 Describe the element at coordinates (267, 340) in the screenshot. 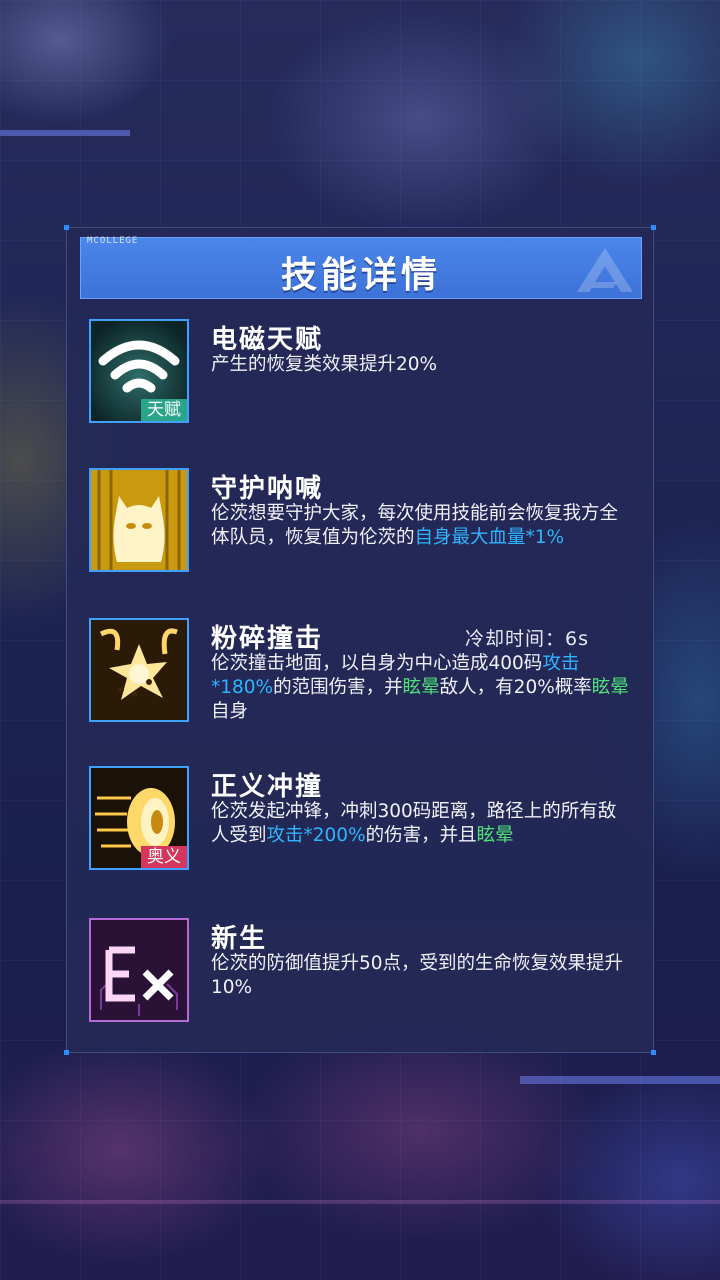

I see `skill-name: 电磁天赋` at that location.